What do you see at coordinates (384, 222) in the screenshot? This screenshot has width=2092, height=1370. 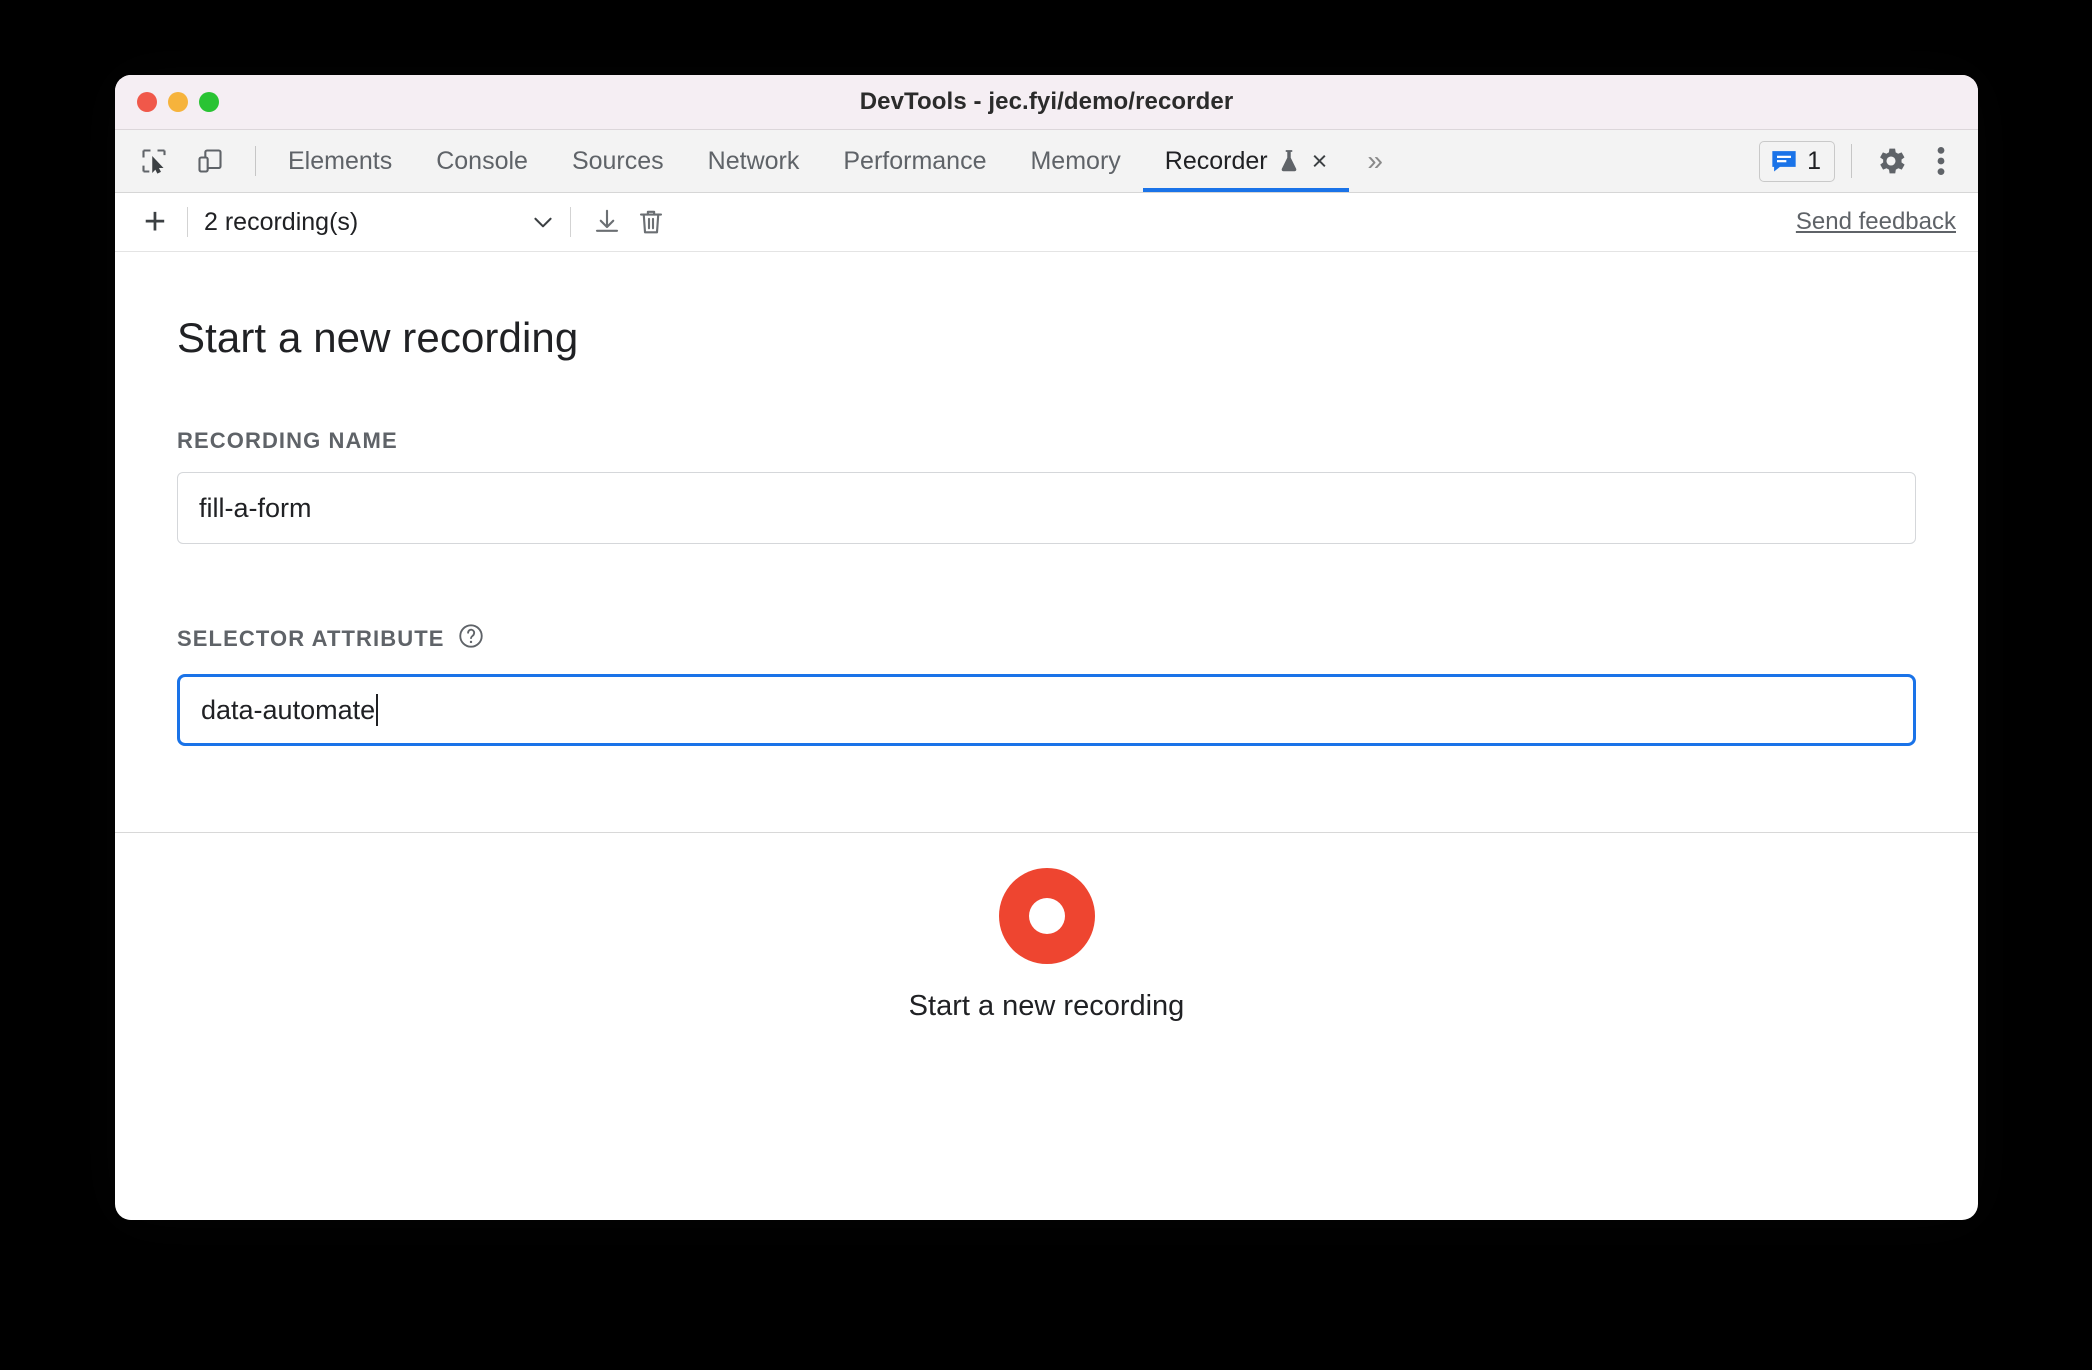 I see `recordings-select: 2 recording(s)` at bounding box center [384, 222].